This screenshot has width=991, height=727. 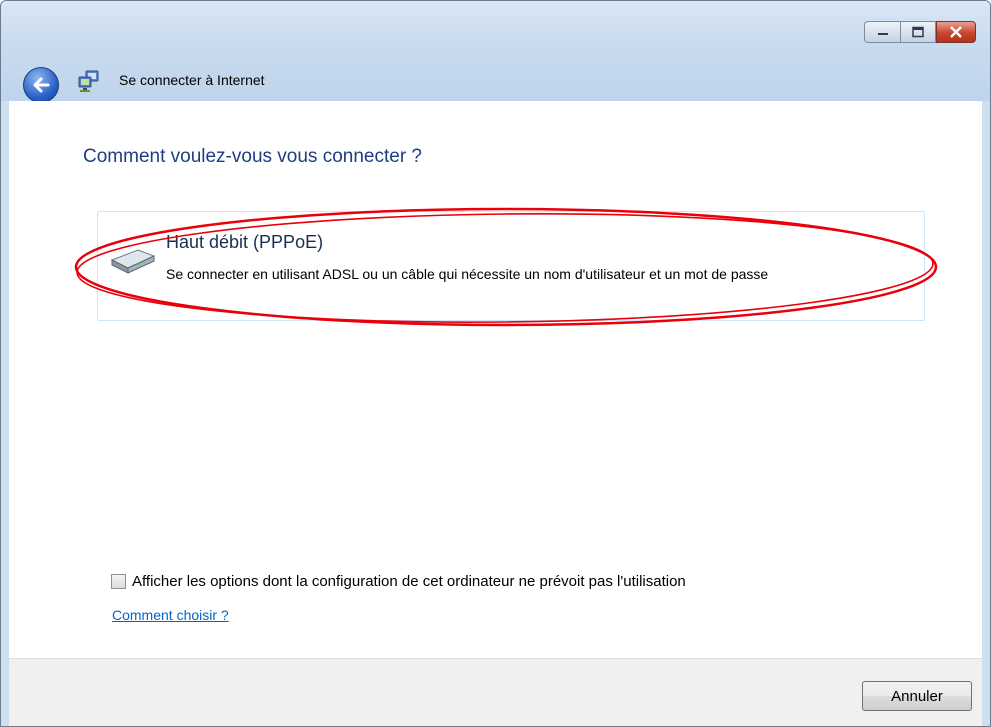 What do you see at coordinates (192, 80) in the screenshot?
I see `window-title: Se connecter à Internet` at bounding box center [192, 80].